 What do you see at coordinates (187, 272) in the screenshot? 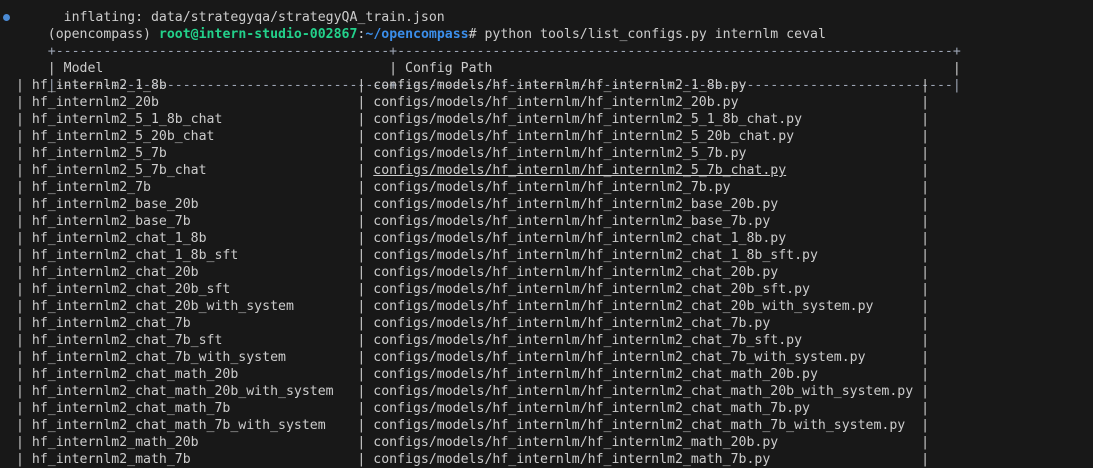
I see `model-cell: | hf_internlm2_chat_20b` at bounding box center [187, 272].